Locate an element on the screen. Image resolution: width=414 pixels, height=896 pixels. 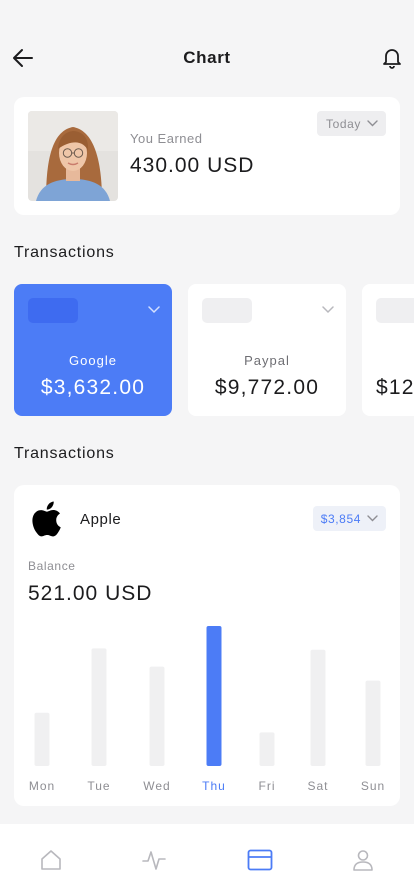
apple-logo-icon is located at coordinates (46, 519).